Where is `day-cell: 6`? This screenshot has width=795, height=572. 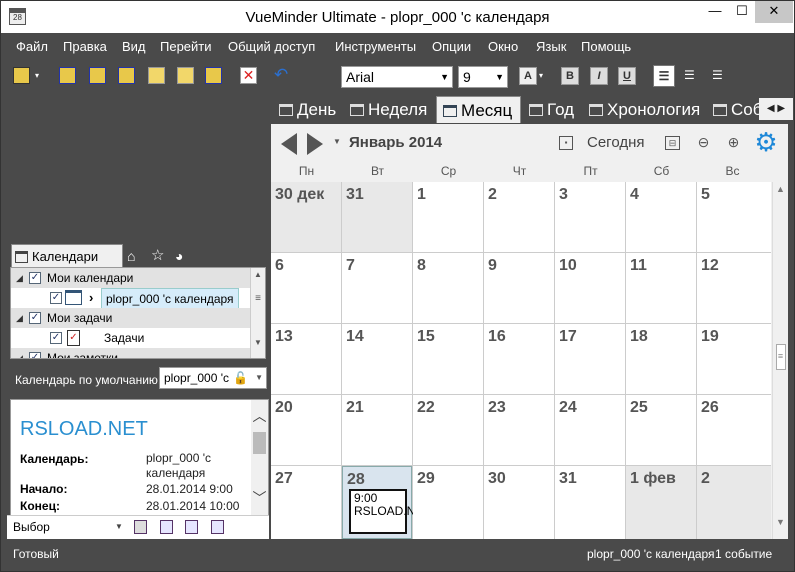
day-cell: 6 is located at coordinates (306, 288).